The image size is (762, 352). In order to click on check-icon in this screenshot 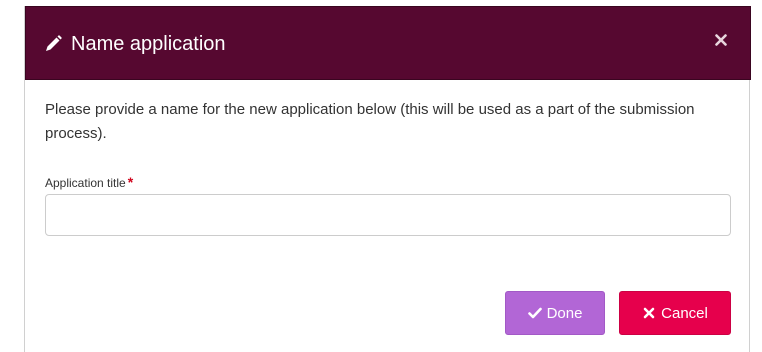, I will do `click(534, 313)`.